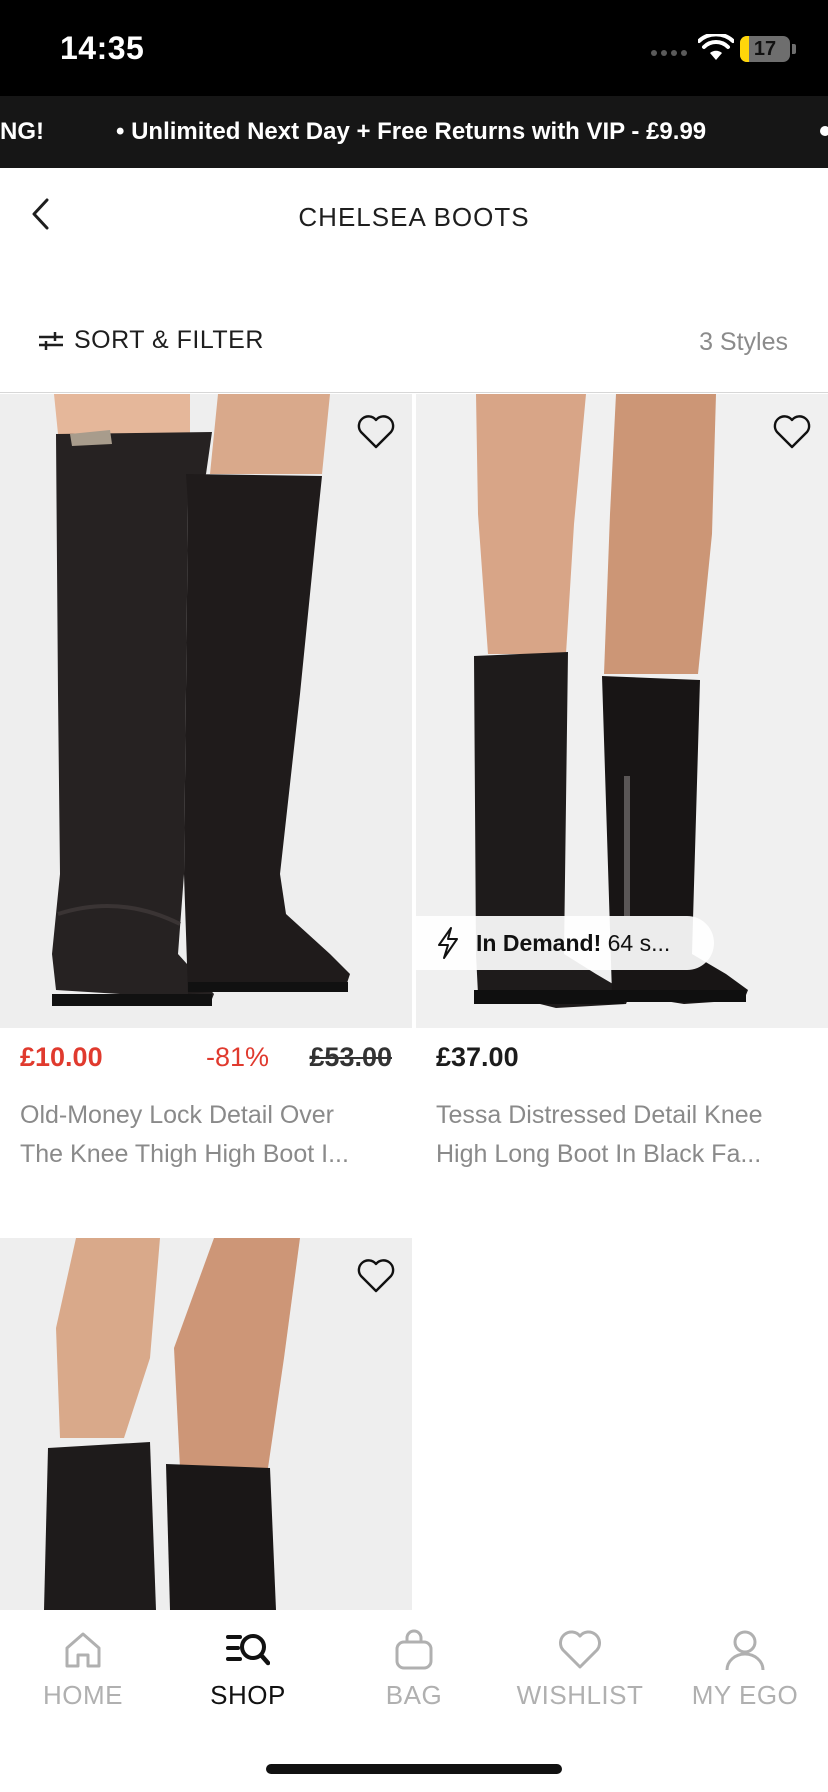  I want to click on home-icon, so click(83, 1650).